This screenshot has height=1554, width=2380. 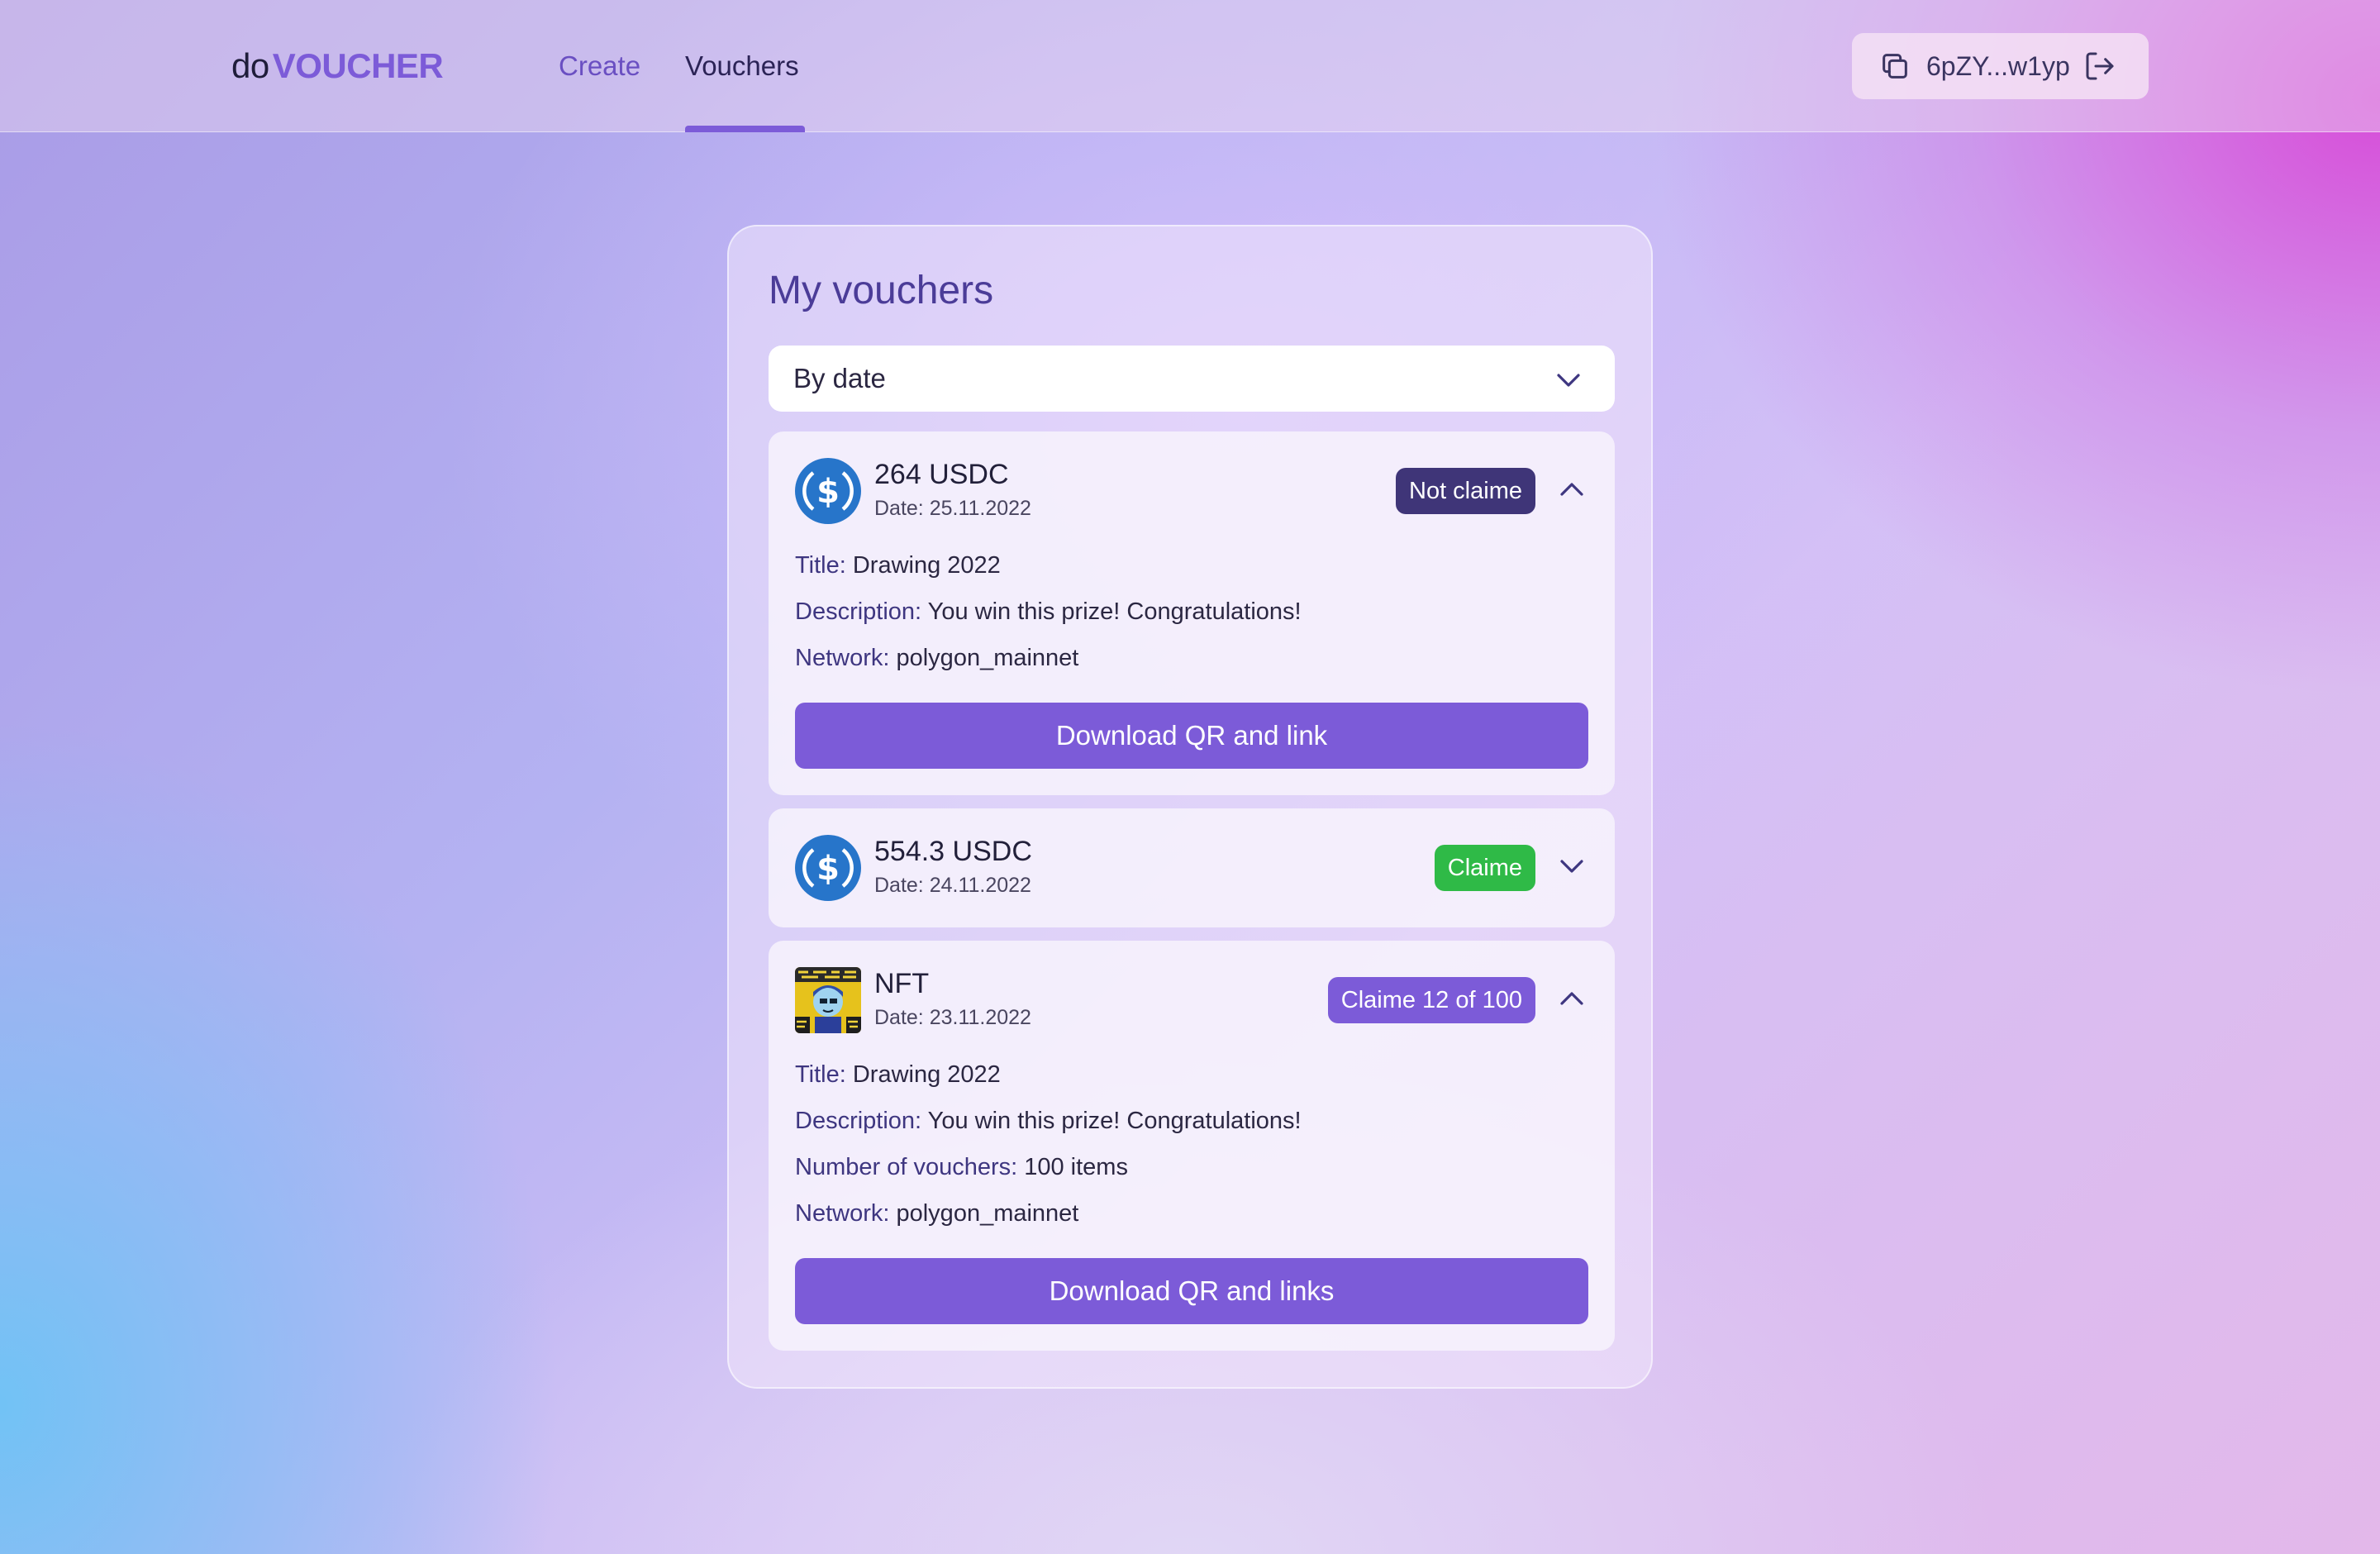 What do you see at coordinates (2099, 66) in the screenshot?
I see `logout-icon` at bounding box center [2099, 66].